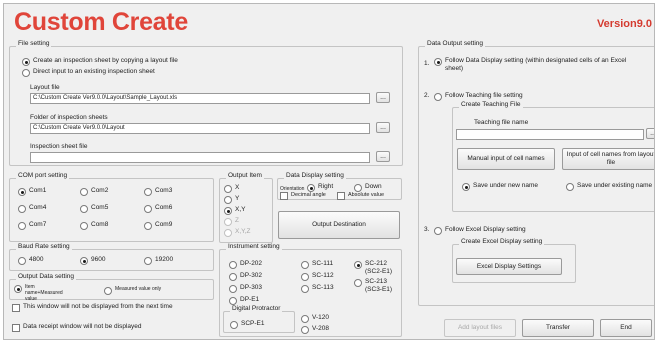 Image resolution: width=656 pixels, height=344 pixels. I want to click on radio-com9: Com9, so click(158, 225).